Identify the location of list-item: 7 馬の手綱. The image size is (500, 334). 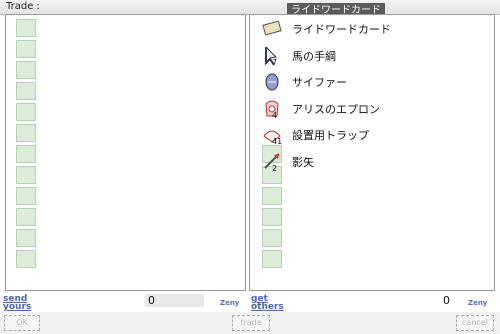
(373, 56).